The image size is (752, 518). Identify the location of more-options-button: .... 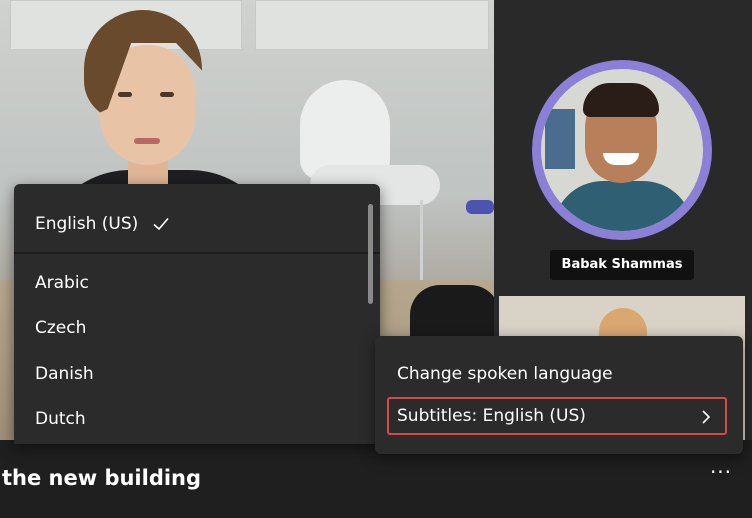
(721, 470).